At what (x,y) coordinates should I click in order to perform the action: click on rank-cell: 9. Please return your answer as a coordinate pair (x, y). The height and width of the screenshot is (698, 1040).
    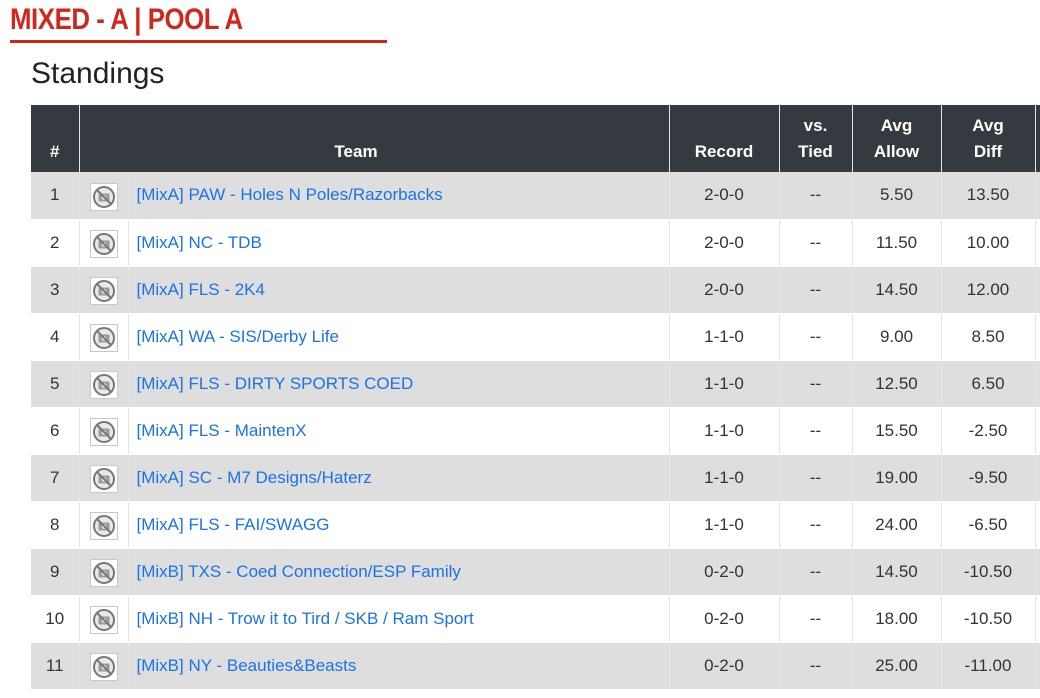
    Looking at the image, I should click on (55, 572).